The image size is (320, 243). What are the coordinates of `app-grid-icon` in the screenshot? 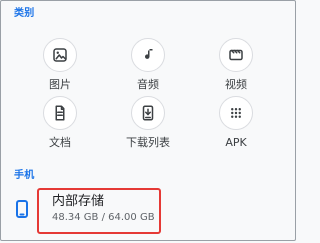 It's located at (236, 113).